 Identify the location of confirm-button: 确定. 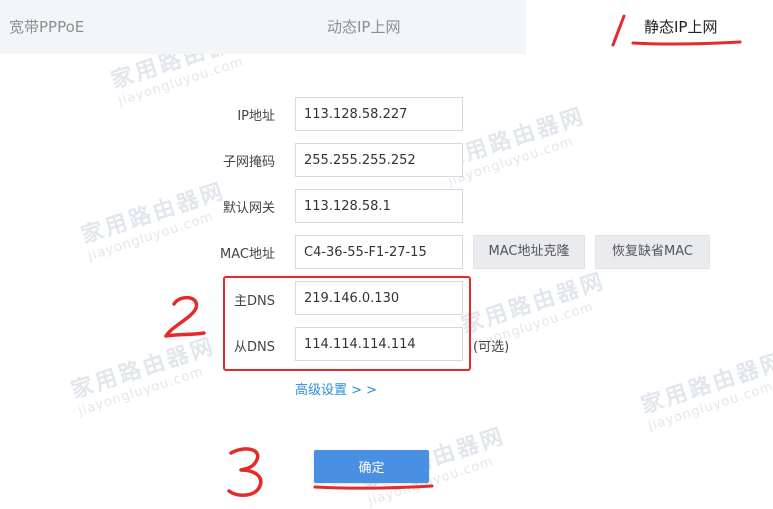
(371, 466).